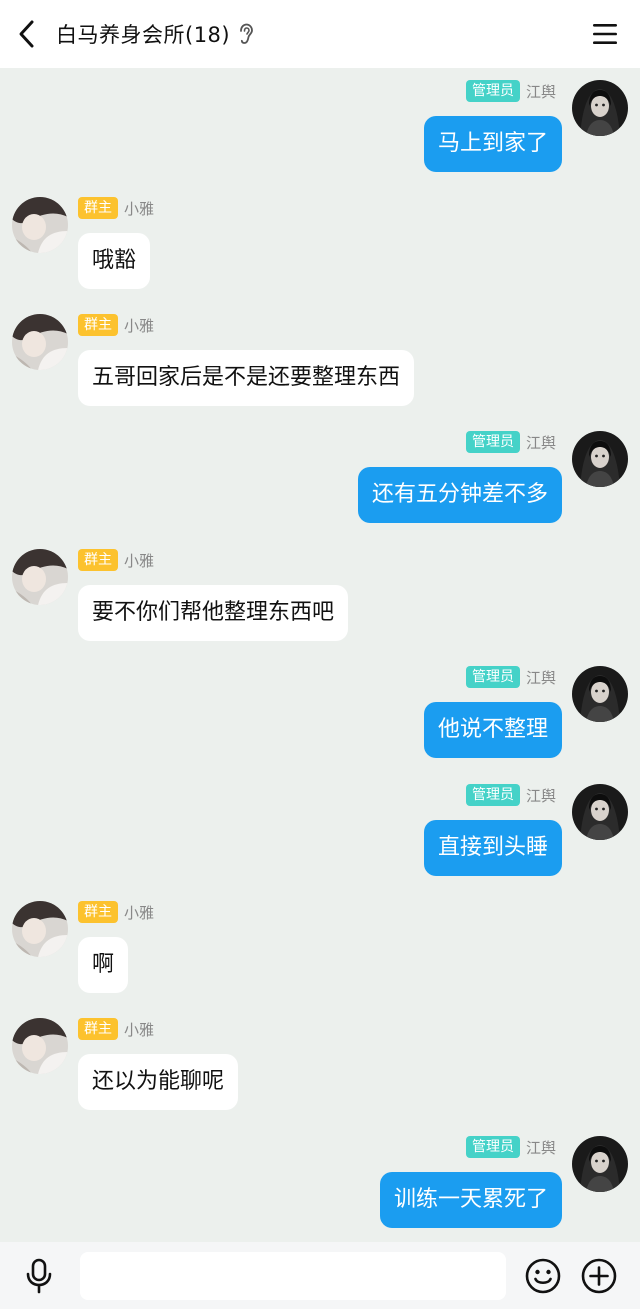 This screenshot has width=640, height=1309. What do you see at coordinates (320, 126) in the screenshot?
I see `message-item: 管理员 江舆马上到家了` at bounding box center [320, 126].